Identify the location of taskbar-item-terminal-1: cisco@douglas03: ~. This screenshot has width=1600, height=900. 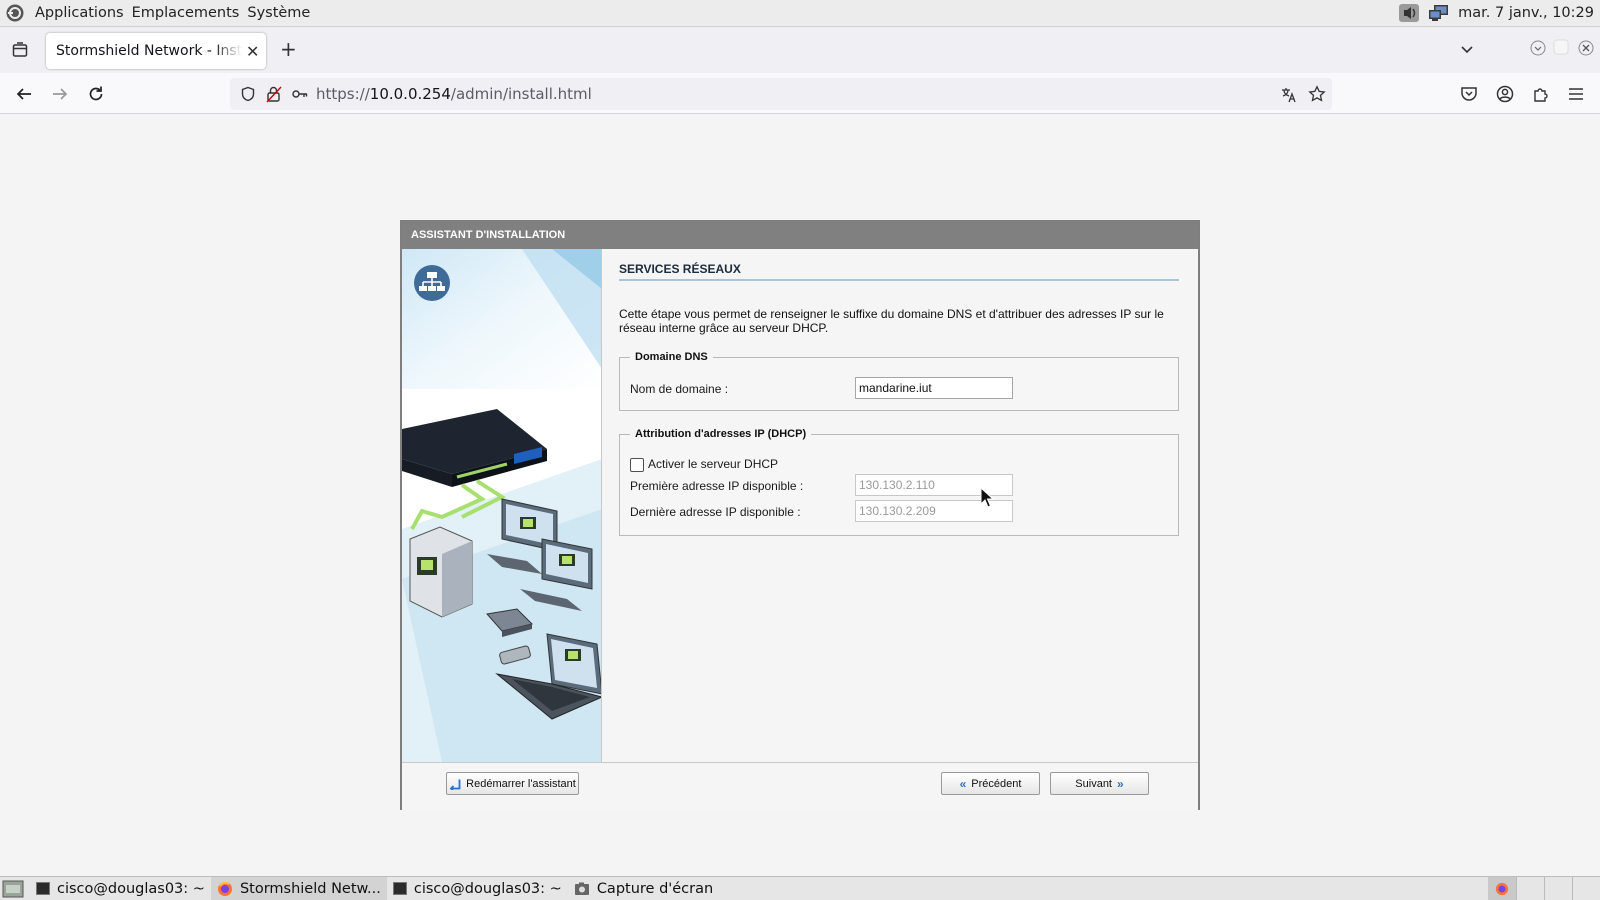
(120, 888).